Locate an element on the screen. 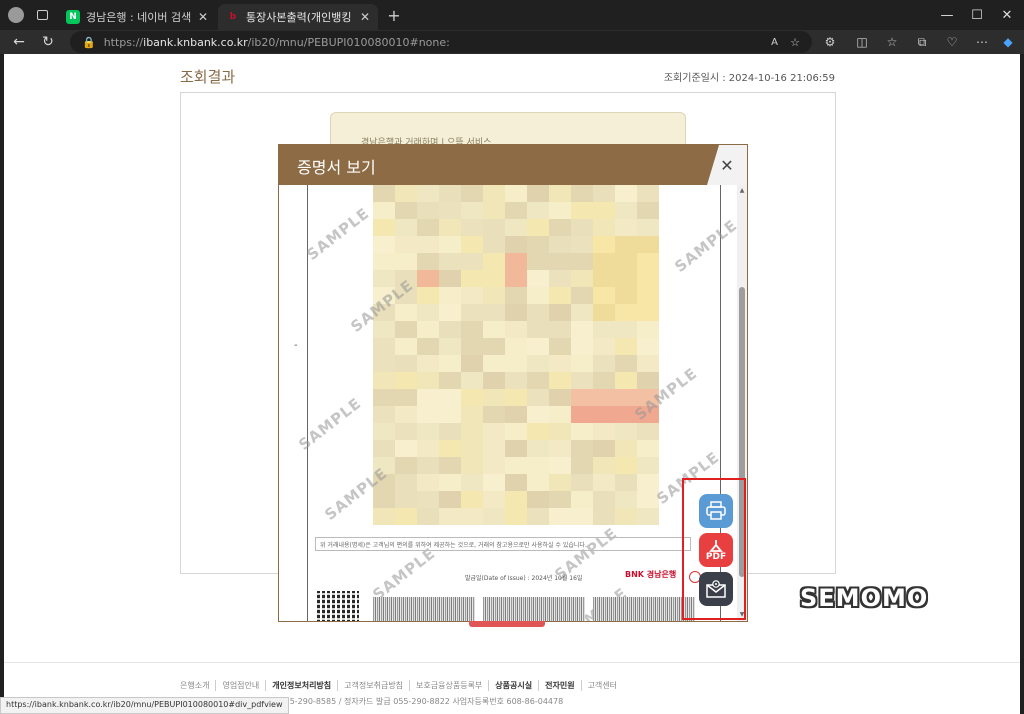 This screenshot has width=1024, height=714. footer-link: 고객센터 is located at coordinates (601, 685).